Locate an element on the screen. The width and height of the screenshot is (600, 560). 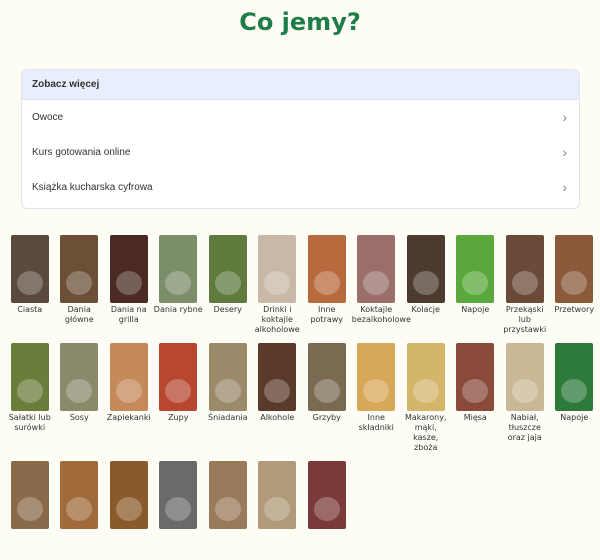
category-label: Dania na grilla is located at coordinates (128, 314).